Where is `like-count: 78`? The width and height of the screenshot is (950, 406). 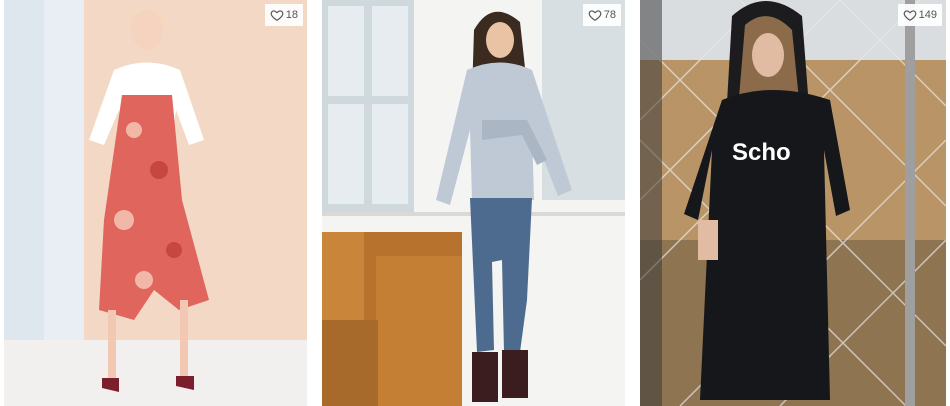 like-count: 78 is located at coordinates (609, 14).